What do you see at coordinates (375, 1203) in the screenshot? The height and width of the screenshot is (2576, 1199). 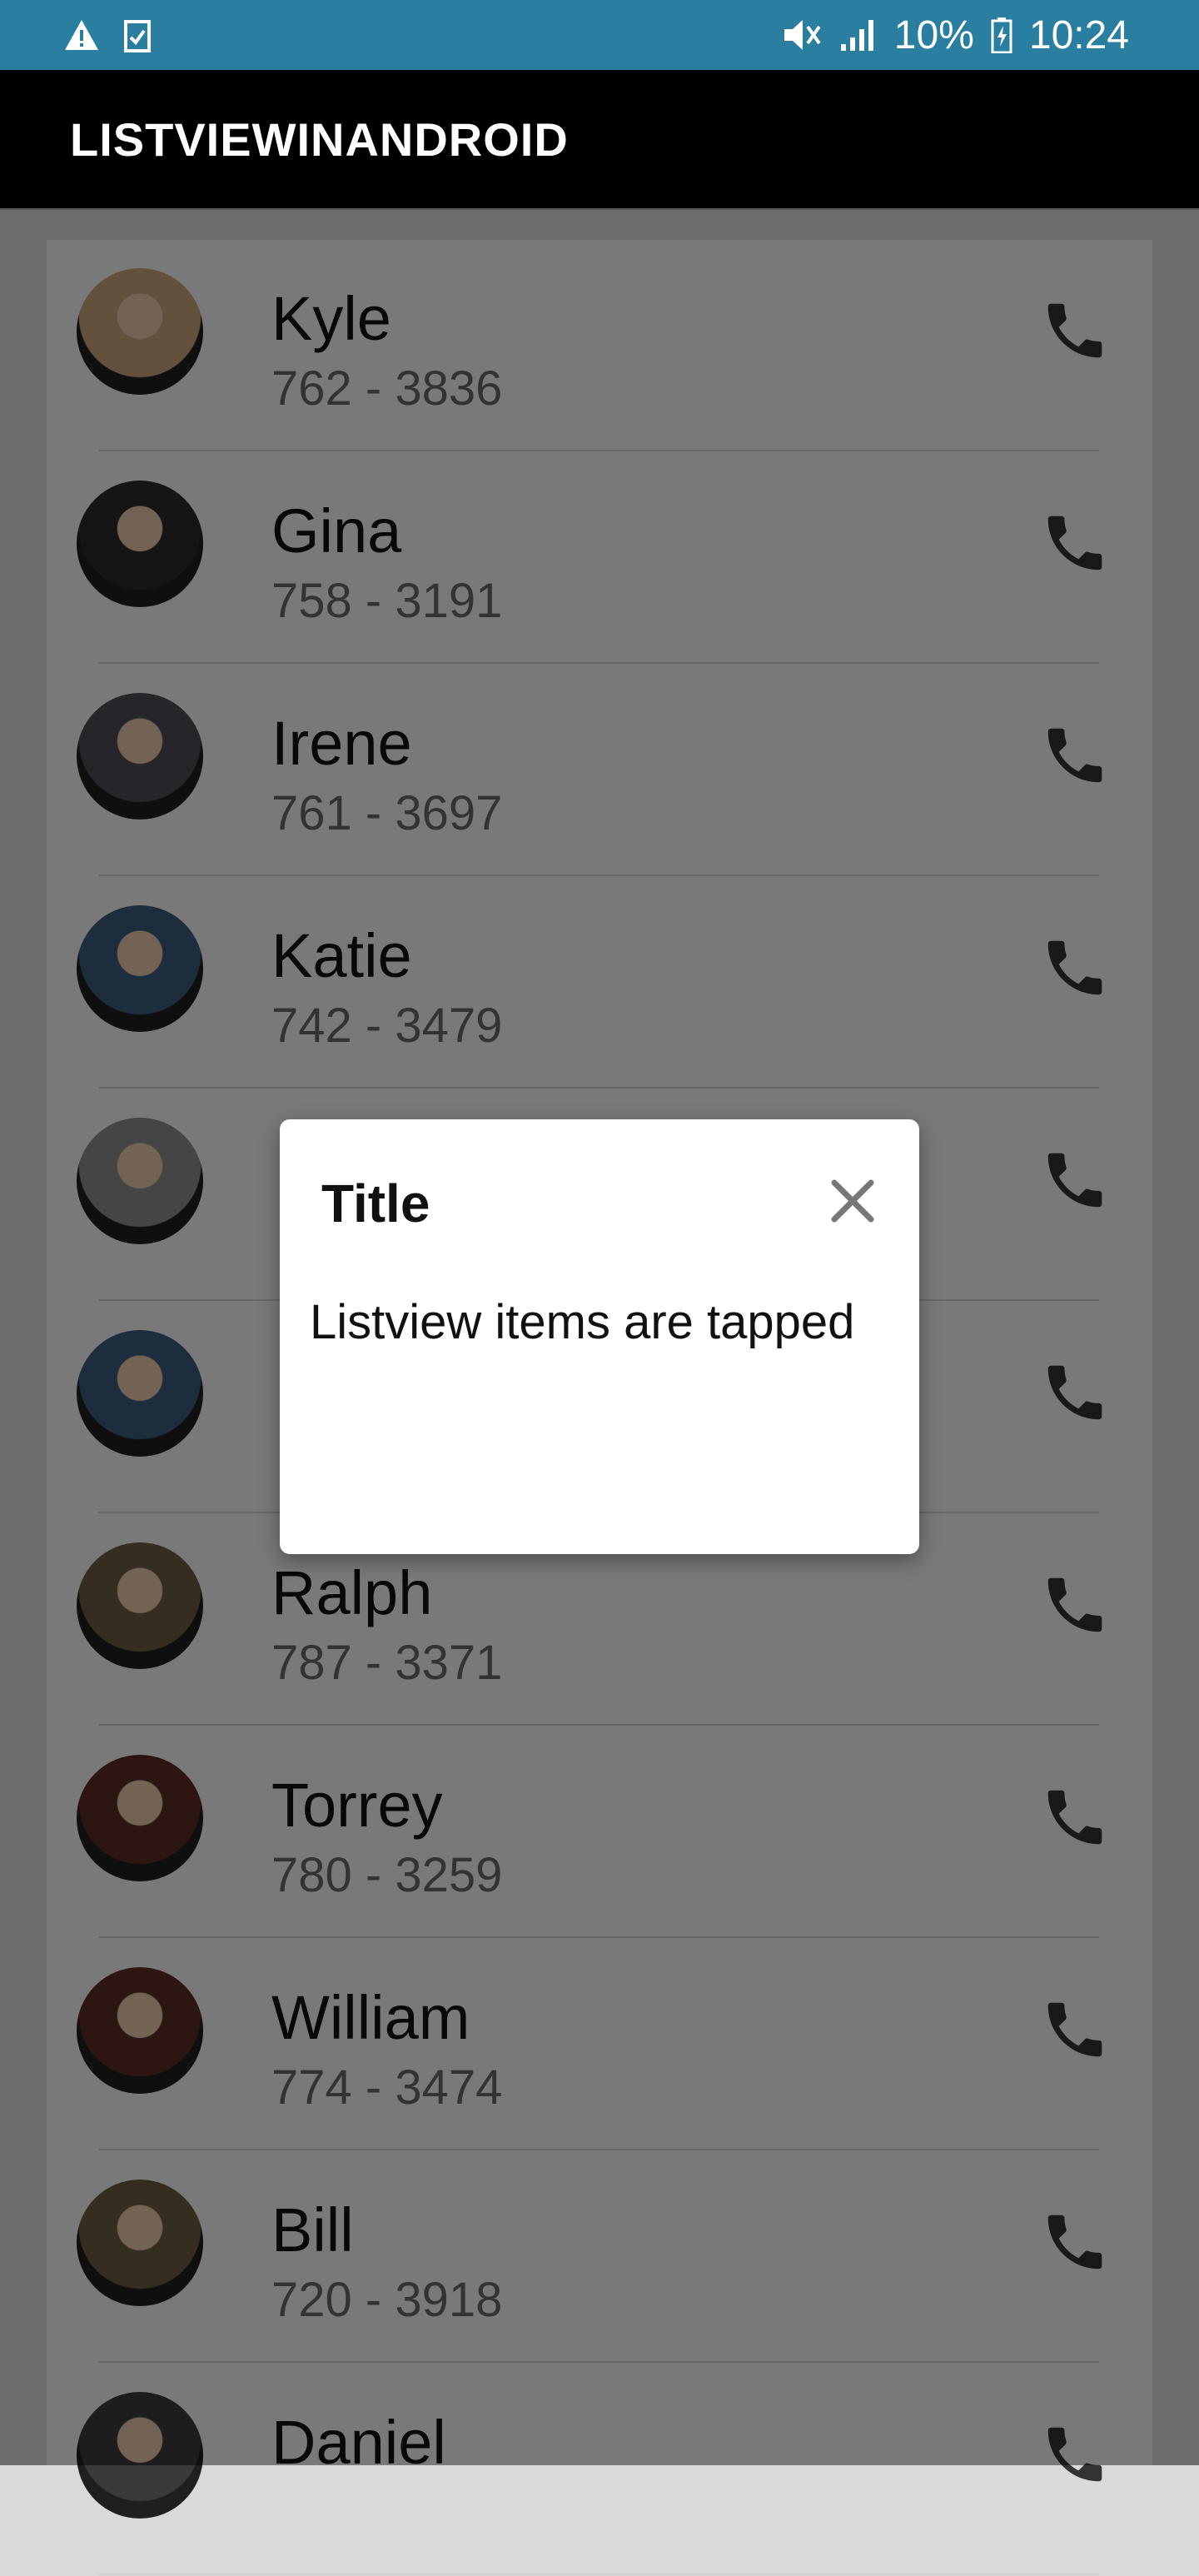 I see `dialog-title: Title` at bounding box center [375, 1203].